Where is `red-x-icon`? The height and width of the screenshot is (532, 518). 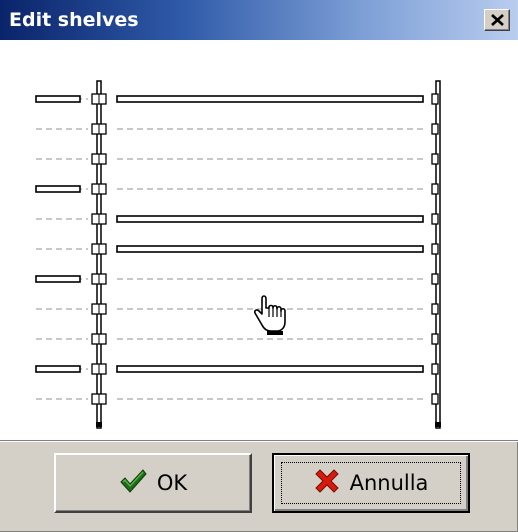
red-x-icon is located at coordinates (327, 483).